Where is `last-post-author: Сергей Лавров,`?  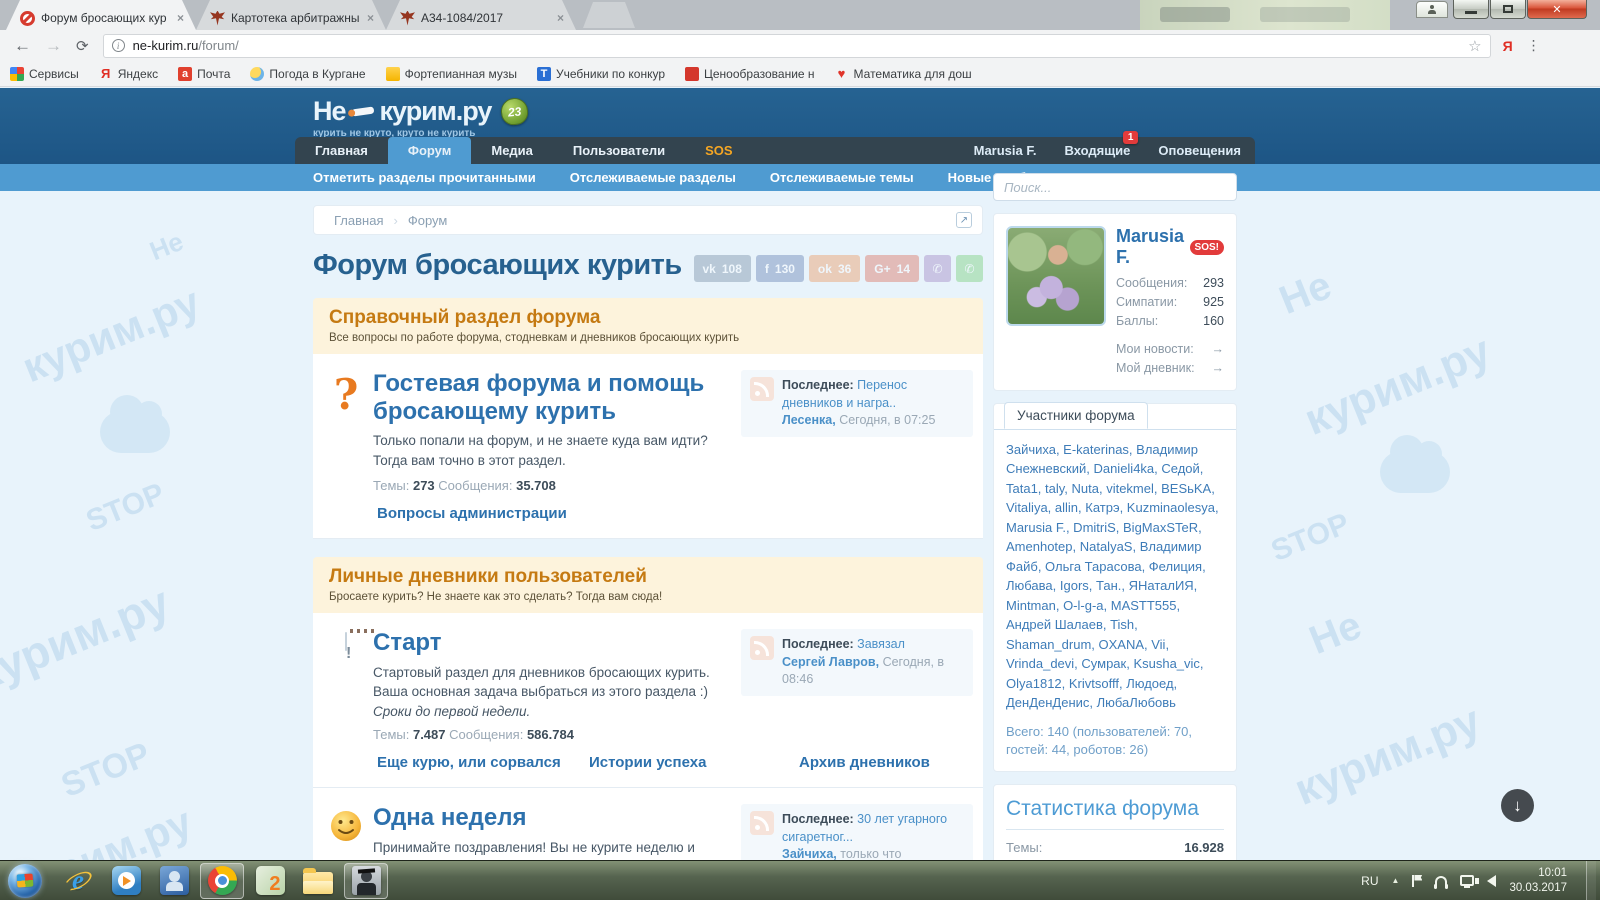 last-post-author: Сергей Лавров, is located at coordinates (830, 662).